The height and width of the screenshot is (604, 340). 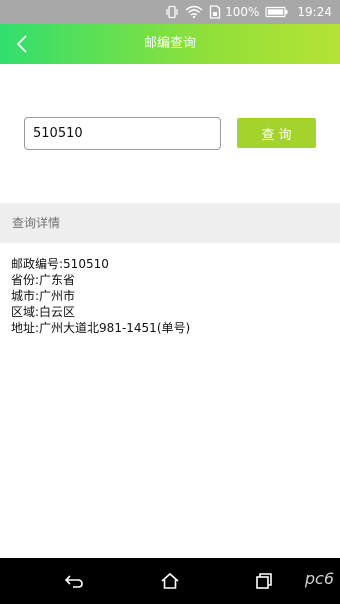 I want to click on status-bar: 100% 19:24, so click(x=170, y=12).